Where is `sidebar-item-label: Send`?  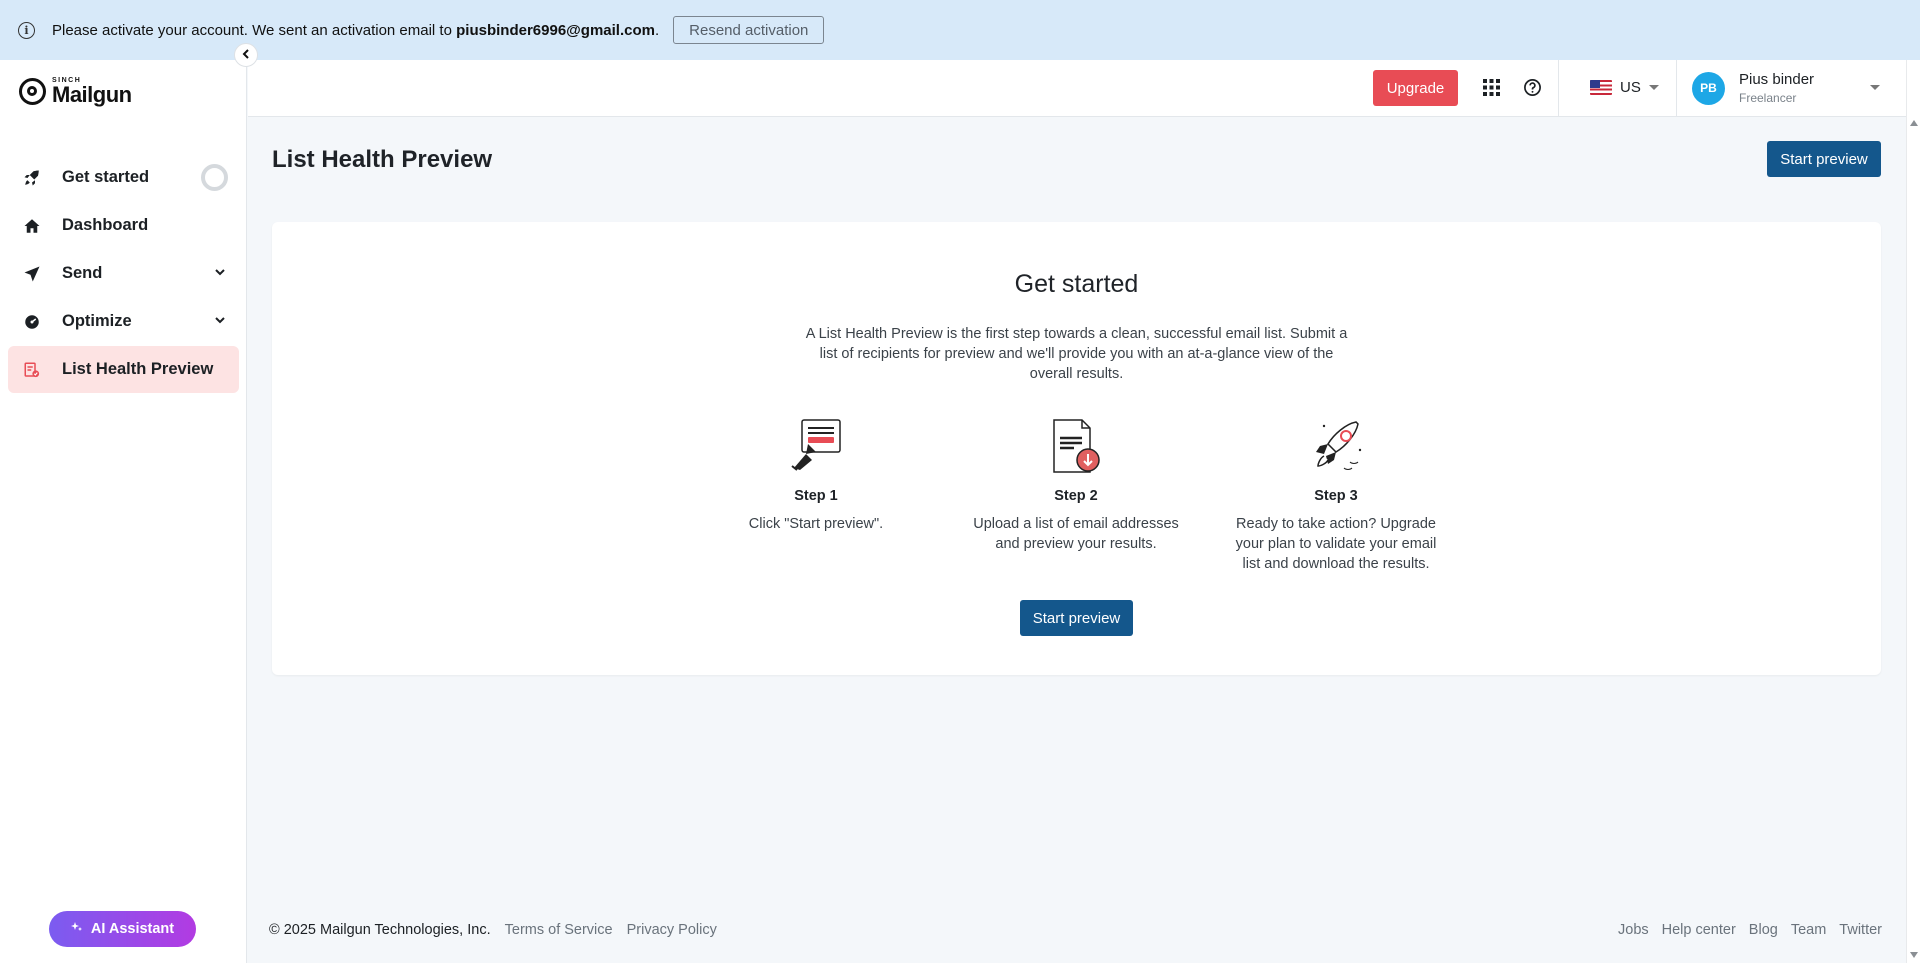
sidebar-item-label: Send is located at coordinates (82, 273).